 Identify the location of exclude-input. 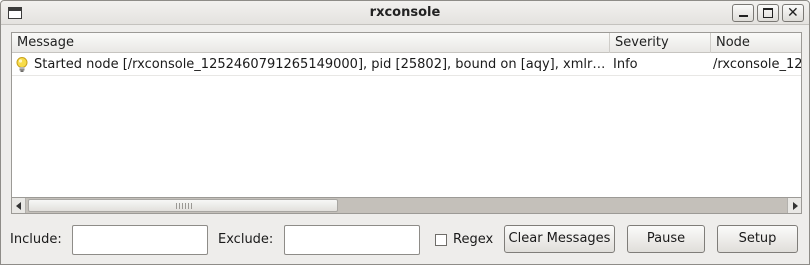
(352, 240).